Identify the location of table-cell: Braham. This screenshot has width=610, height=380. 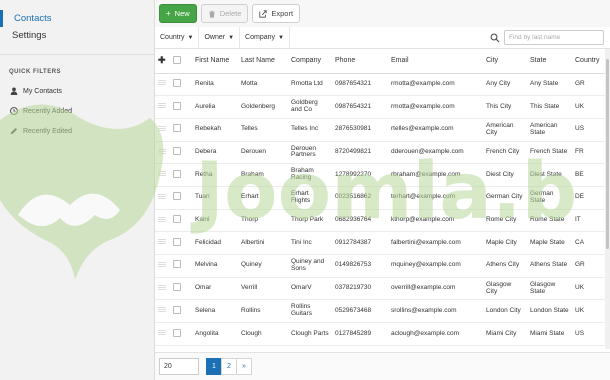
(263, 175).